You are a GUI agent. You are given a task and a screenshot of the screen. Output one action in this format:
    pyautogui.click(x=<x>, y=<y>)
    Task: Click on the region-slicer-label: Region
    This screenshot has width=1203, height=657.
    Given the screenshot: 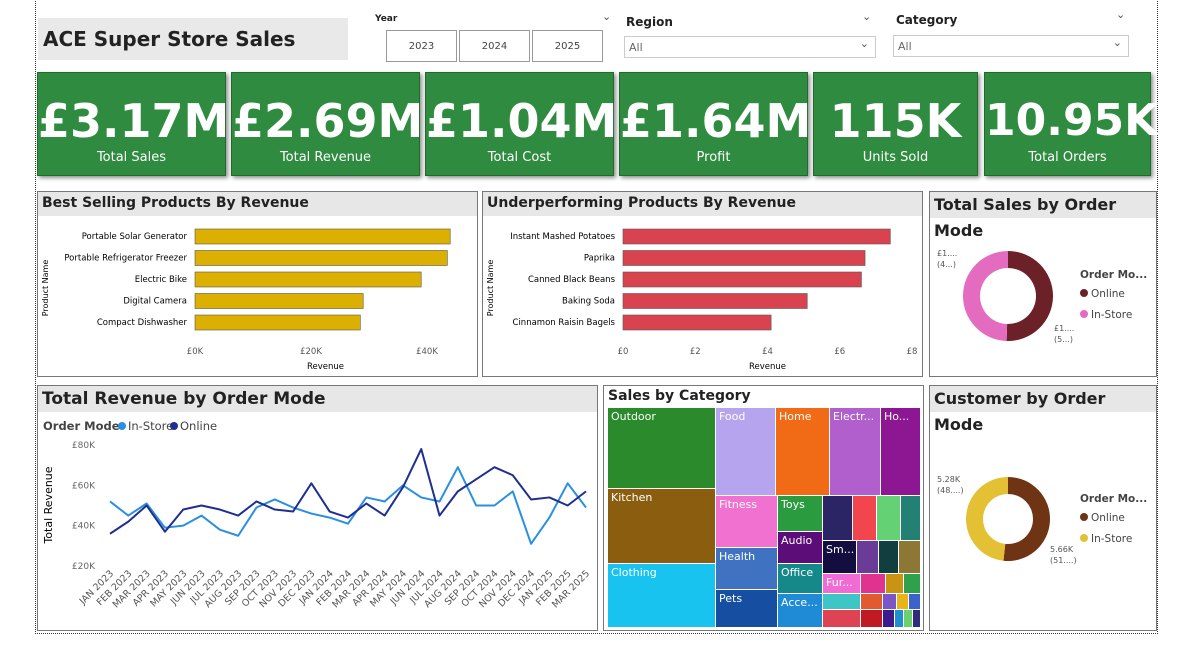 What is the action you would take?
    pyautogui.click(x=649, y=22)
    